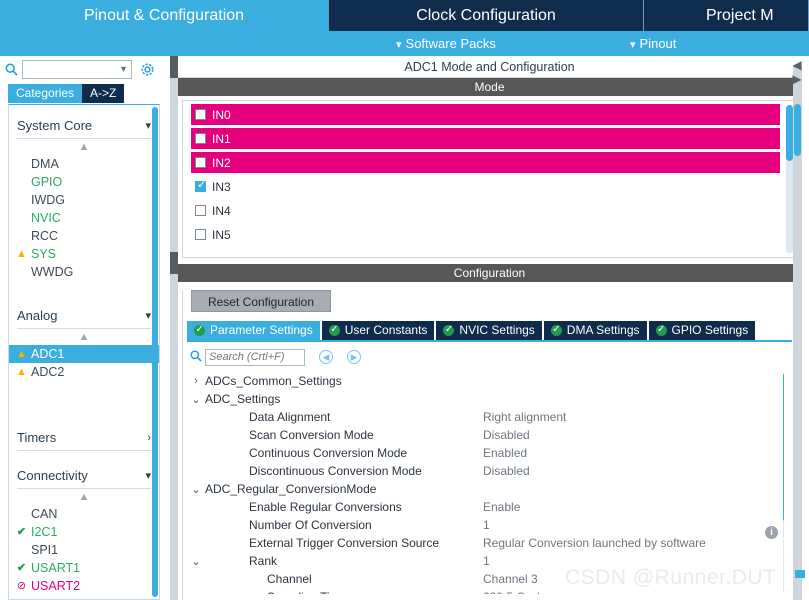 Image resolution: width=809 pixels, height=600 pixels. Describe the element at coordinates (485, 234) in the screenshot. I see `mode-row-in5: IN5` at that location.